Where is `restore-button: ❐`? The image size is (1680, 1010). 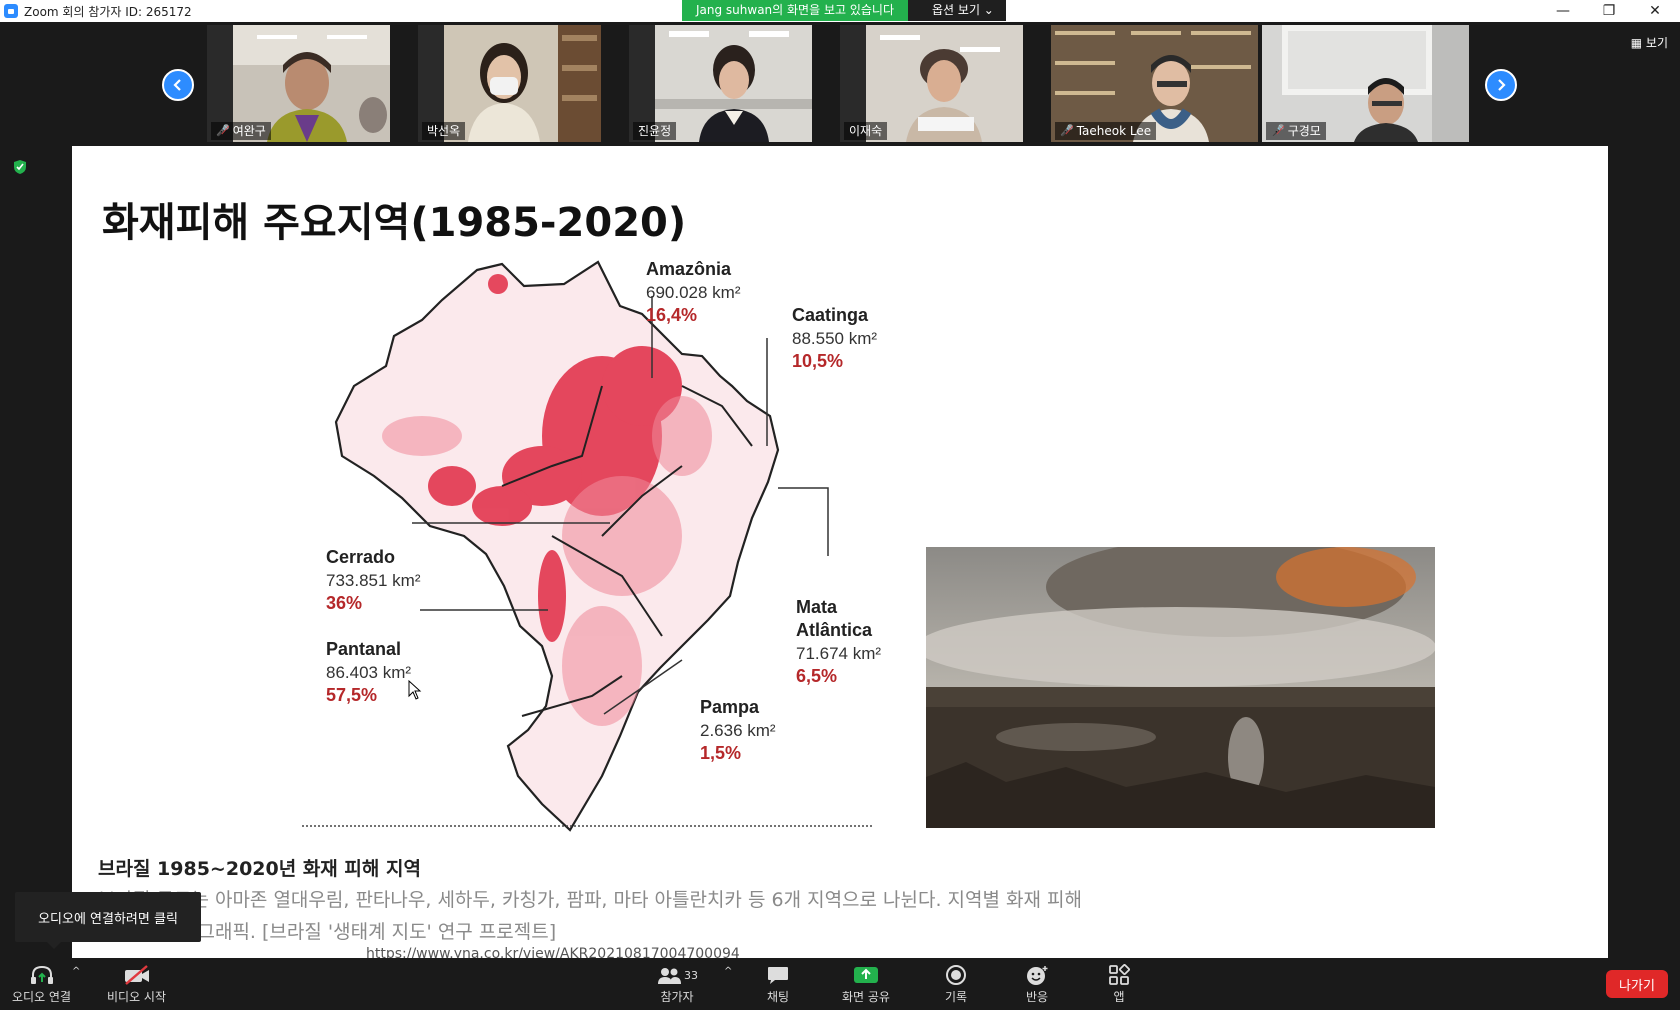
restore-button: ❐ is located at coordinates (1609, 11).